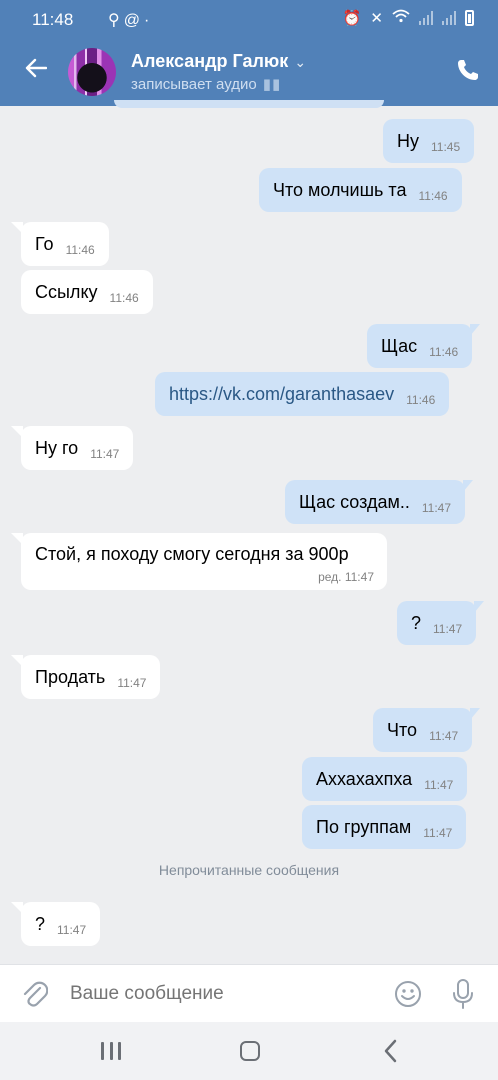 This screenshot has height=1080, width=498. Describe the element at coordinates (34, 994) in the screenshot. I see `paperclip-icon` at that location.